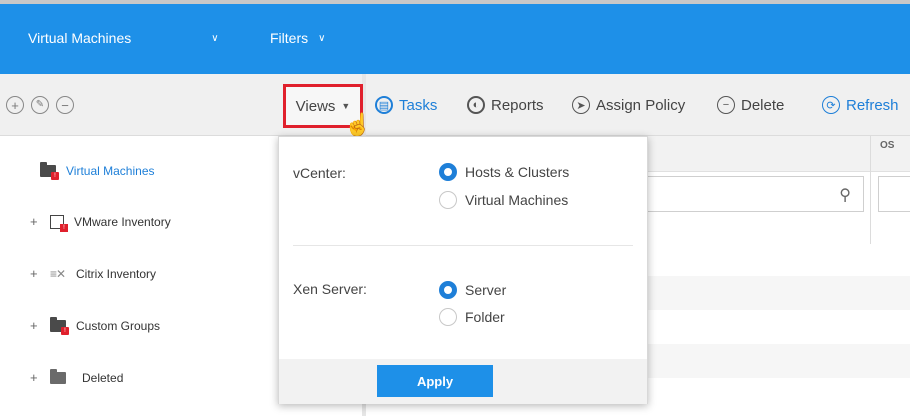 This screenshot has height=416, width=910. Describe the element at coordinates (110, 171) in the screenshot. I see `tree-item-label: Virtual Machines` at that location.